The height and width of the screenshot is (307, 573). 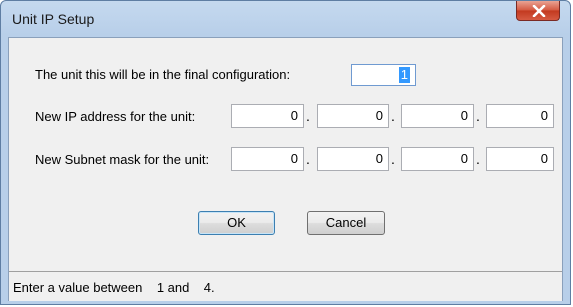 I want to click on window-title: Unit IP Setup, so click(x=53, y=19).